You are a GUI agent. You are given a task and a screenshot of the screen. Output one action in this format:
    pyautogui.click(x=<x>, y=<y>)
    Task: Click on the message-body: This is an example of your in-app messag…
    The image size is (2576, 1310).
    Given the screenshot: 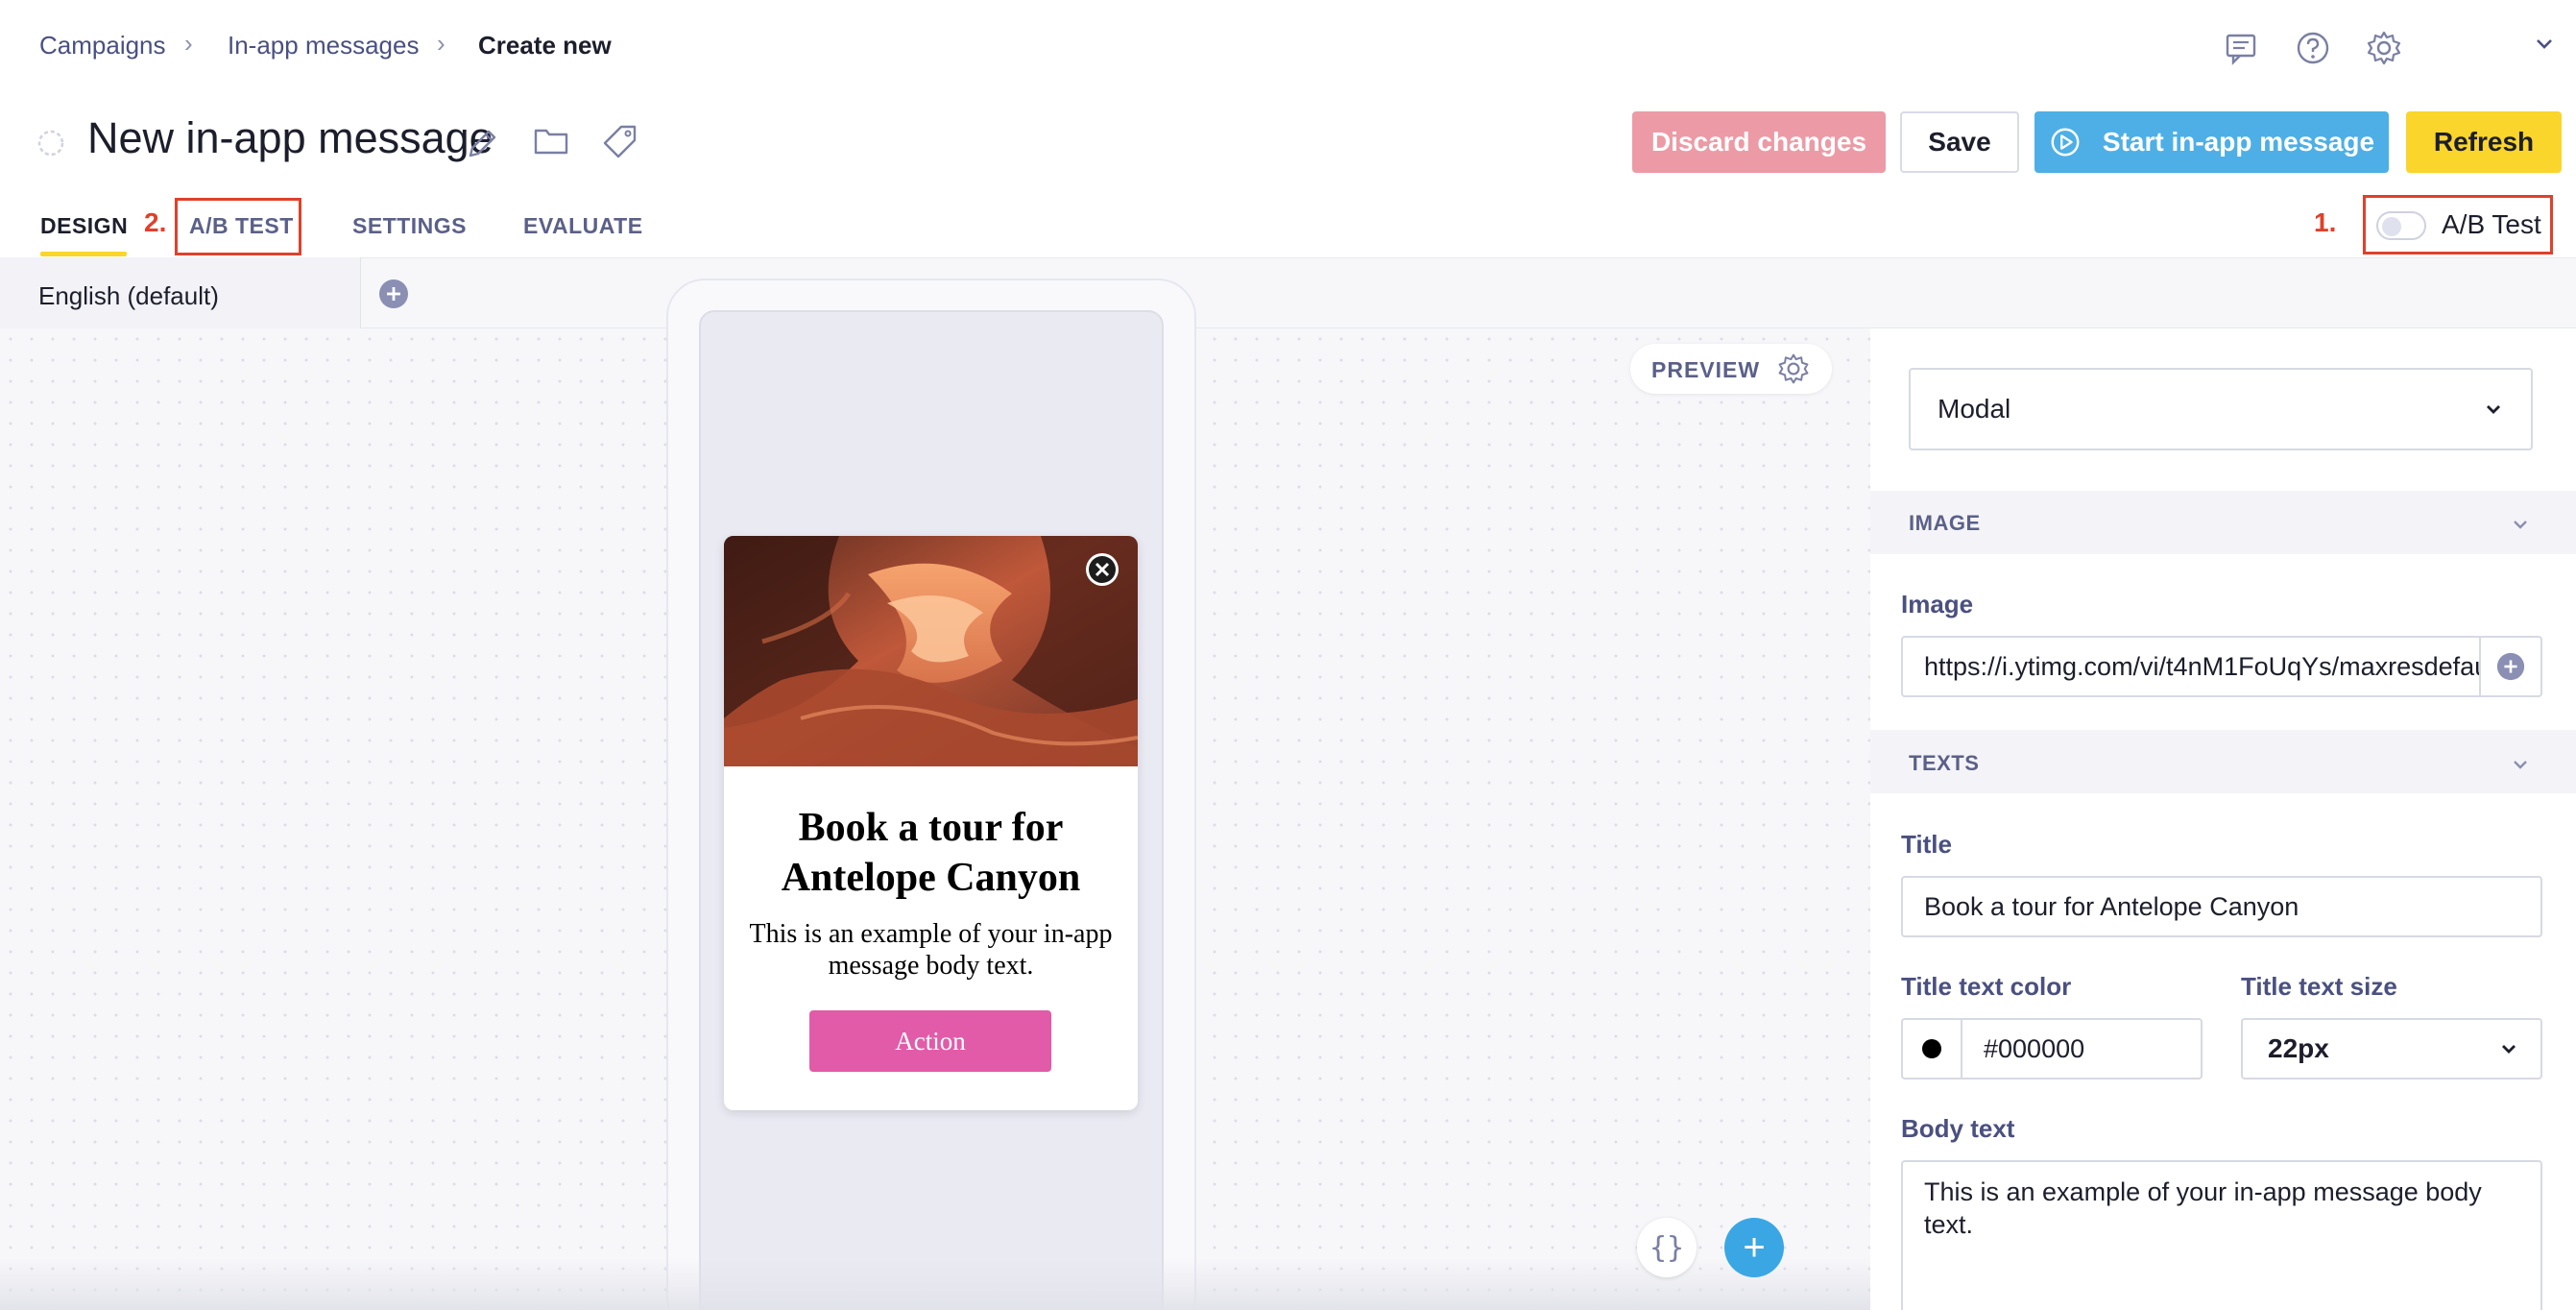 What is the action you would take?
    pyautogui.click(x=931, y=950)
    